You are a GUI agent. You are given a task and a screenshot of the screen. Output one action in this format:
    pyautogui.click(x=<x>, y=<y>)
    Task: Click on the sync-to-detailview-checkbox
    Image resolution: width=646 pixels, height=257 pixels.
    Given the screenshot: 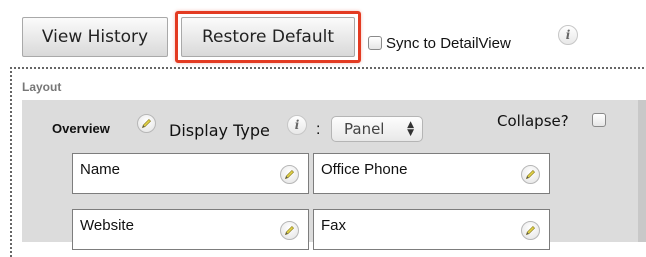 What is the action you would take?
    pyautogui.click(x=375, y=43)
    